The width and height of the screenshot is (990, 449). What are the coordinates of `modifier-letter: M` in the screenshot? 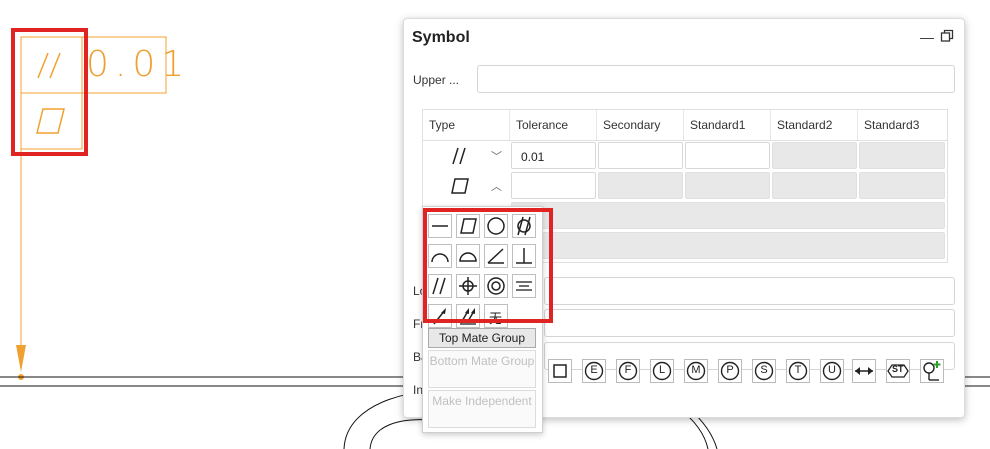 It's located at (696, 370).